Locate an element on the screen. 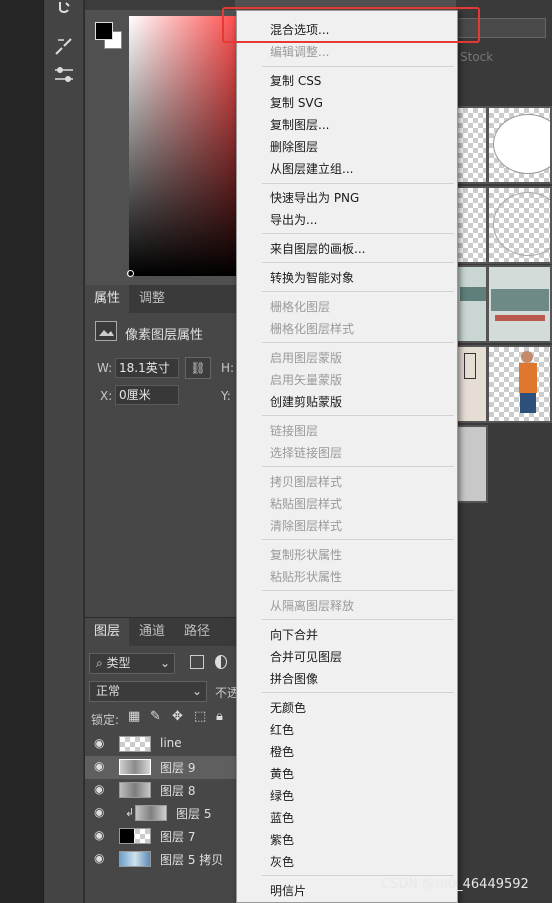  menu-item-select-linked-layers: 选择链接图层 is located at coordinates (306, 452).